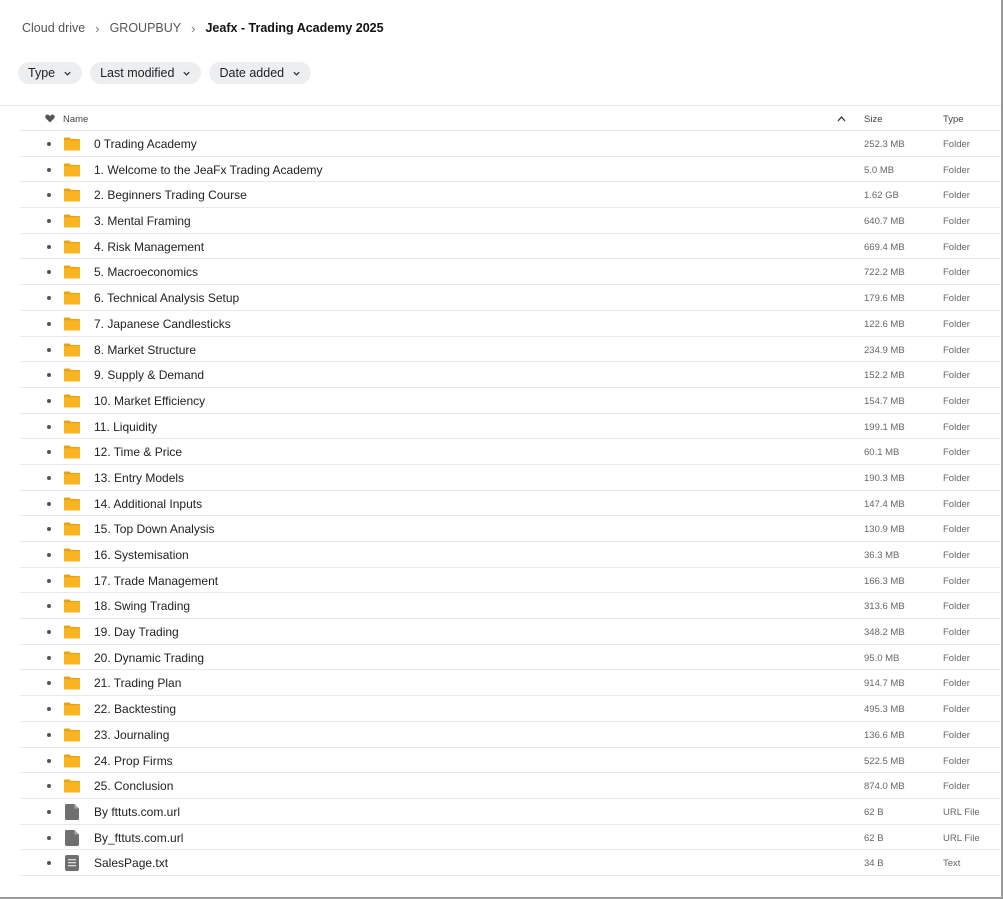 The width and height of the screenshot is (1003, 899). What do you see at coordinates (510, 838) in the screenshot?
I see `table-row: By_fttuts.com.url 62 B URL File` at bounding box center [510, 838].